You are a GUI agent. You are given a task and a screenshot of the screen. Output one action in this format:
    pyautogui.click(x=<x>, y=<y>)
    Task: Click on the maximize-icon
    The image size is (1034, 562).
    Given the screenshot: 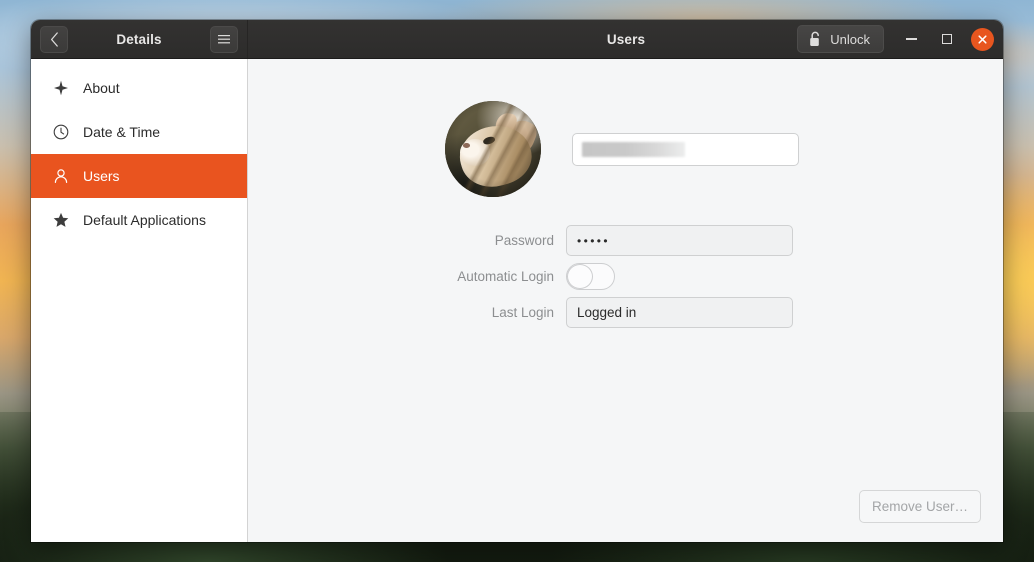 What is the action you would take?
    pyautogui.click(x=947, y=39)
    